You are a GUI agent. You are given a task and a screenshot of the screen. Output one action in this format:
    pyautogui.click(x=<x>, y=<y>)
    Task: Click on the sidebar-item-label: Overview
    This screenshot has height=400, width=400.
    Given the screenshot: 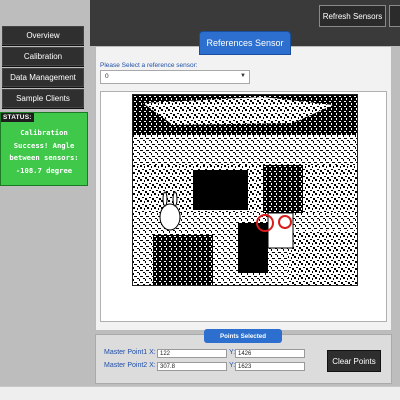 What is the action you would take?
    pyautogui.click(x=43, y=35)
    